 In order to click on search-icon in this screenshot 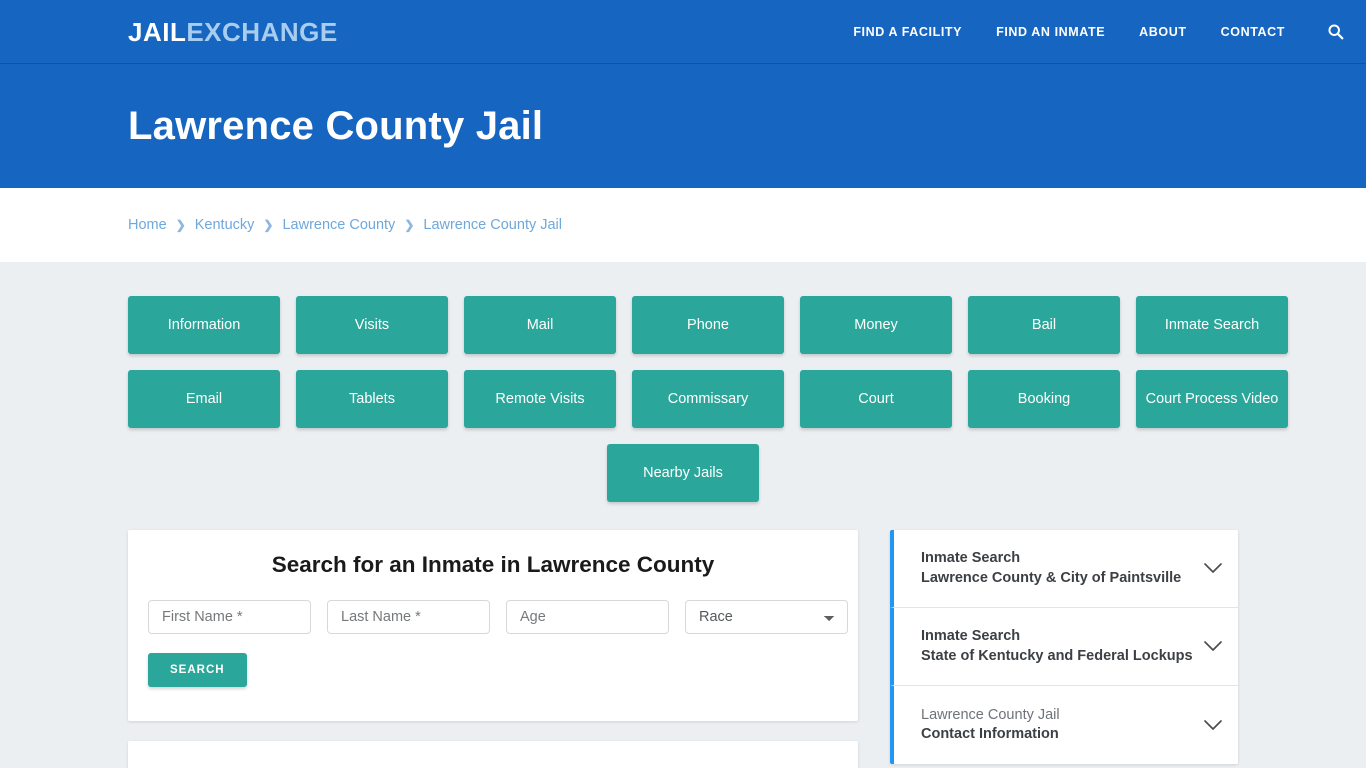, I will do `click(1335, 32)`.